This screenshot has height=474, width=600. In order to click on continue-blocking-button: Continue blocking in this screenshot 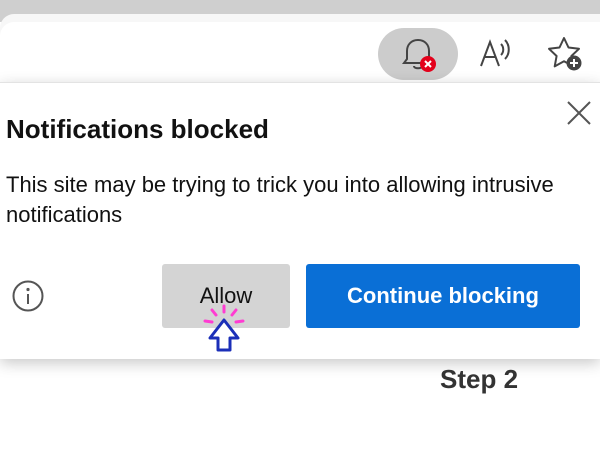, I will do `click(443, 296)`.